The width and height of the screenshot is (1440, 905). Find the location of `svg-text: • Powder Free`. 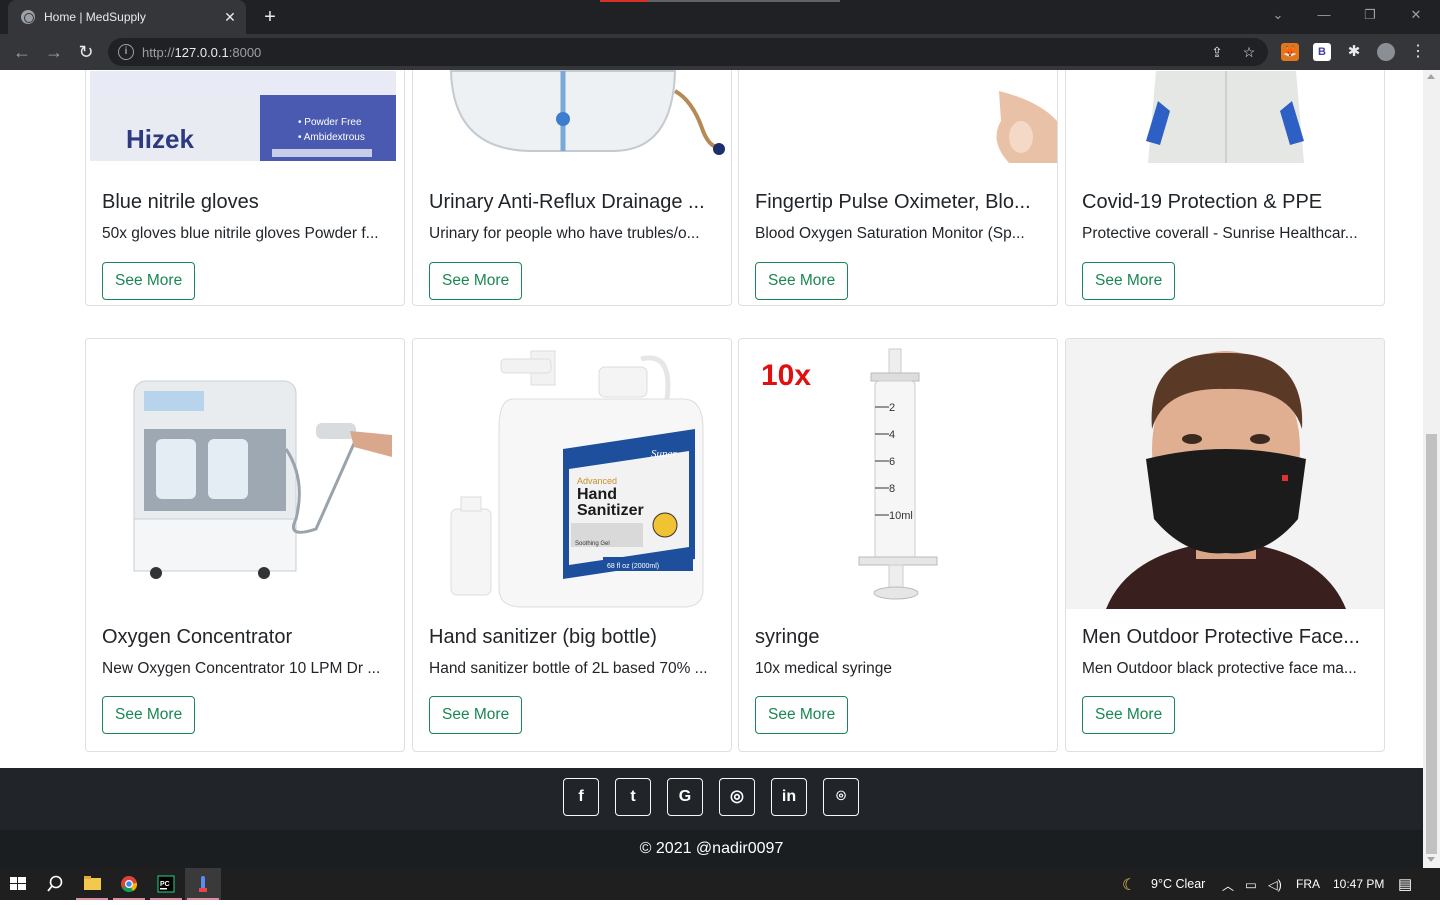

svg-text: • Powder Free is located at coordinates (330, 122).